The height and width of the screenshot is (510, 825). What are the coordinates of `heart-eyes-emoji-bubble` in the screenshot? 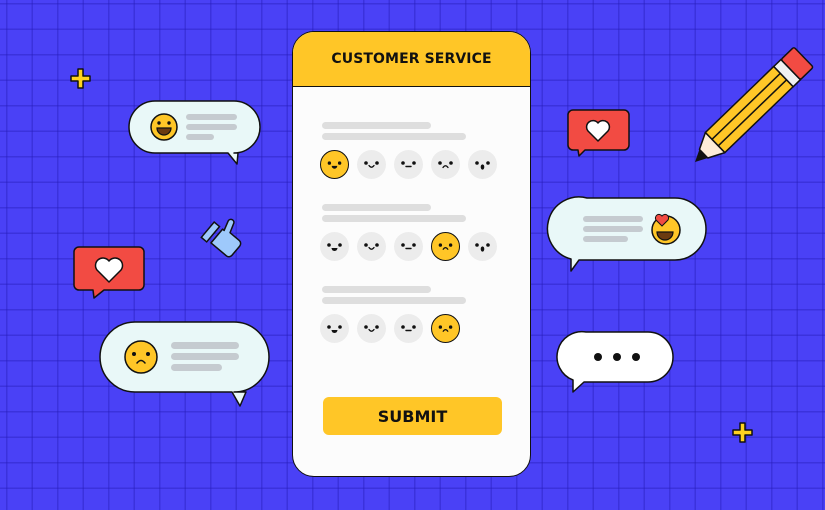 It's located at (626, 234).